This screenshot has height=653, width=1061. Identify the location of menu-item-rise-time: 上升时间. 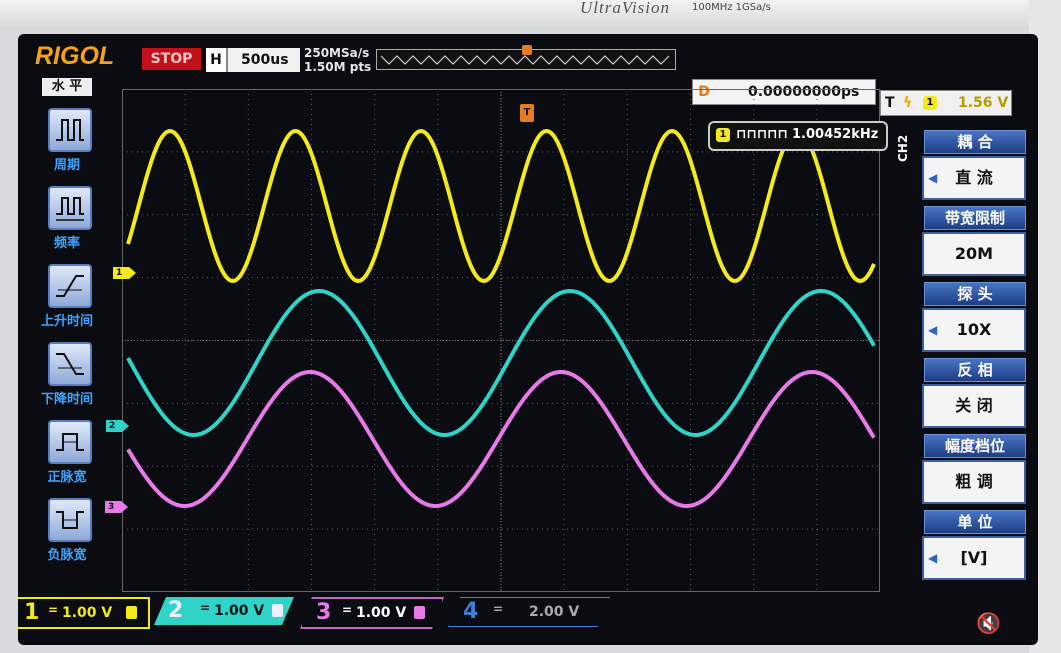
(67, 304).